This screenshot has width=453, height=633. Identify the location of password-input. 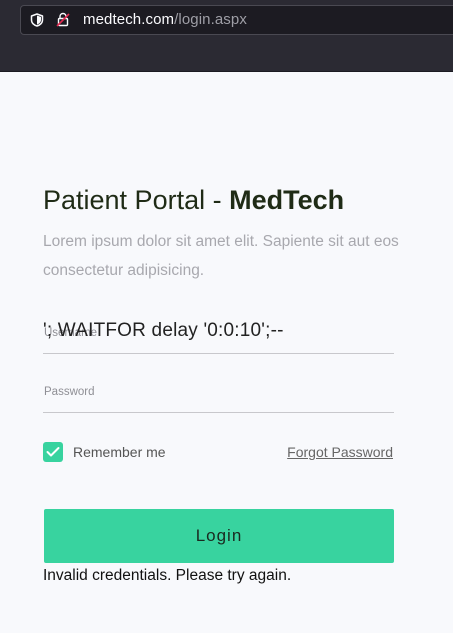
(218, 392).